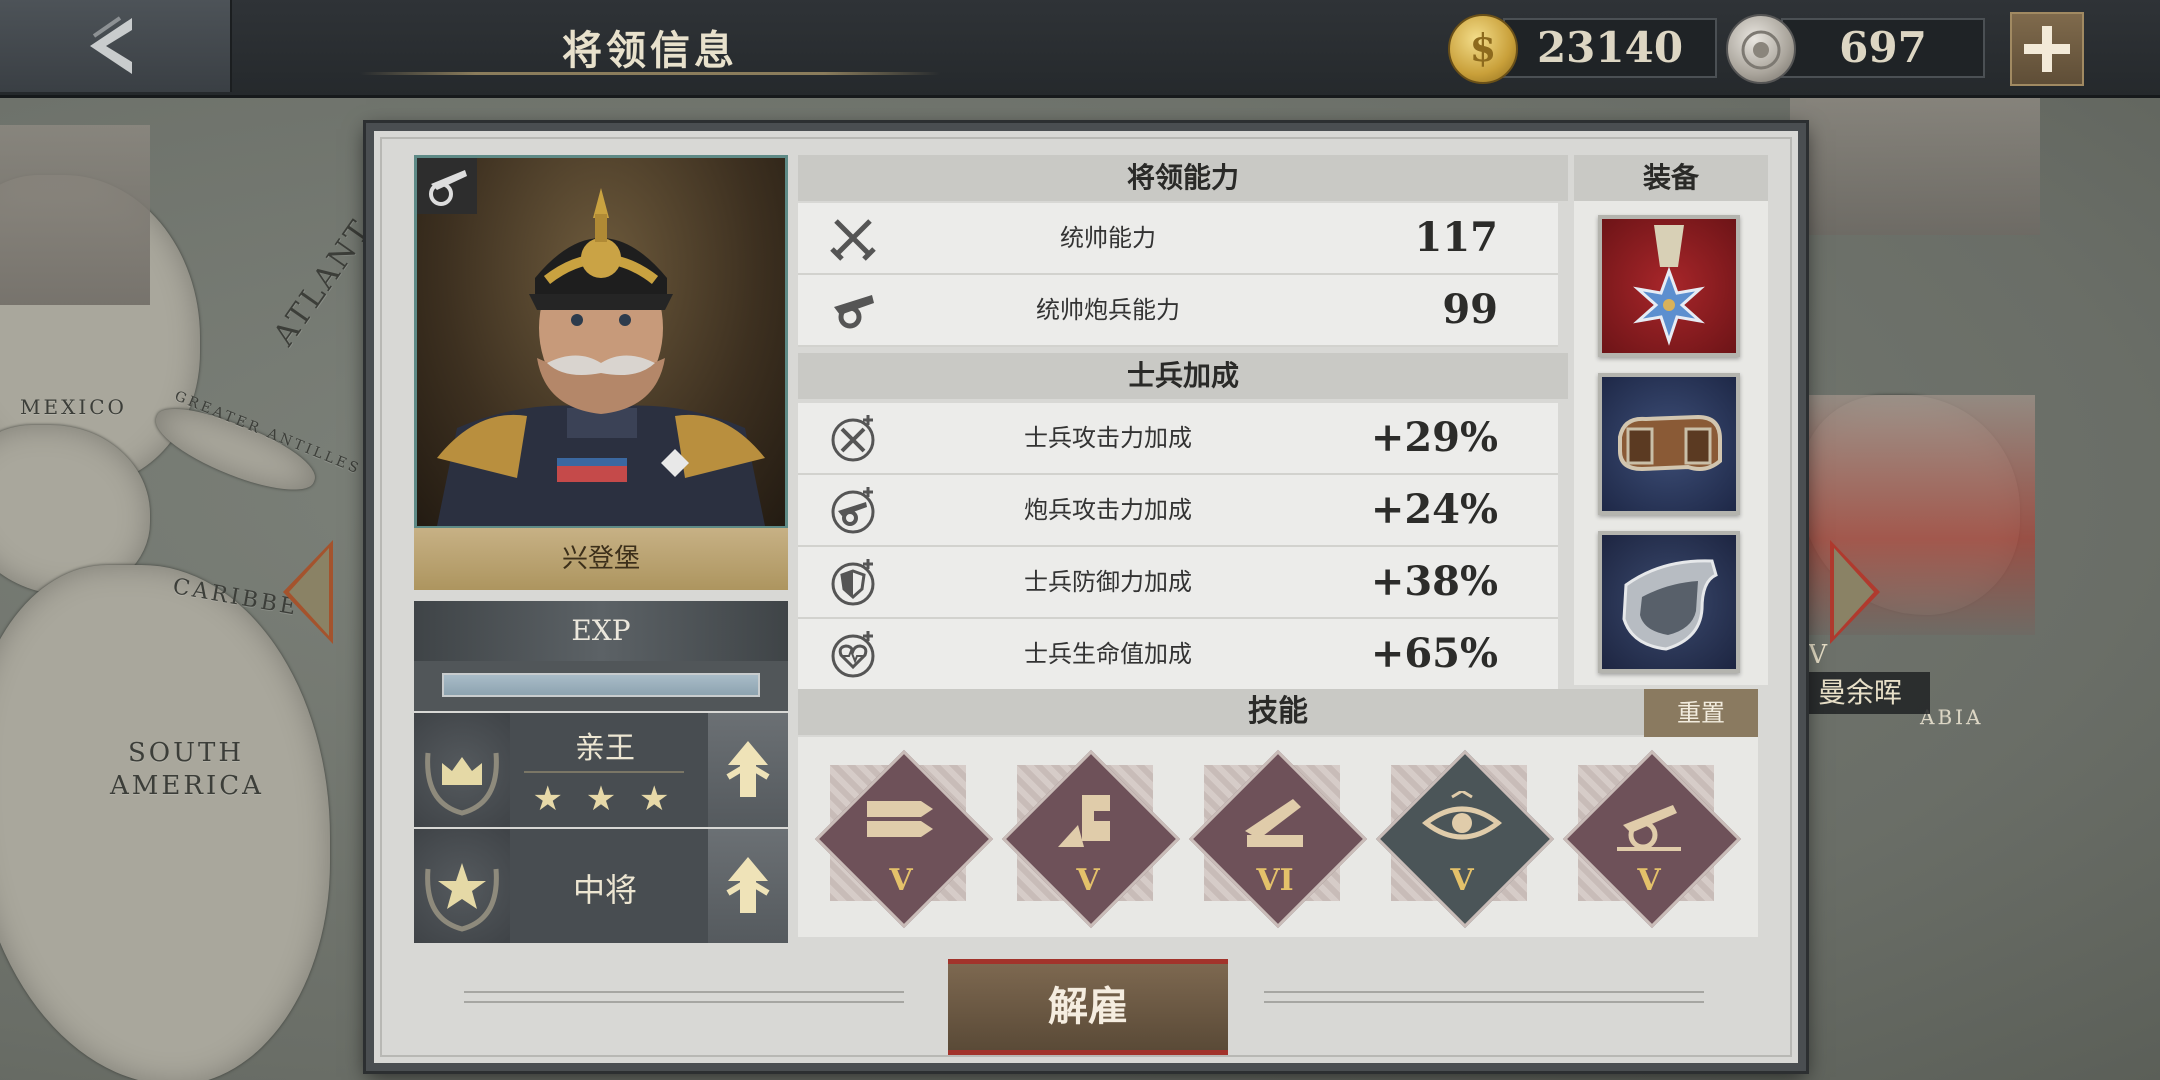  What do you see at coordinates (1080, 49) in the screenshot?
I see `top-bar: 将领信息 23140 $ 697` at bounding box center [1080, 49].